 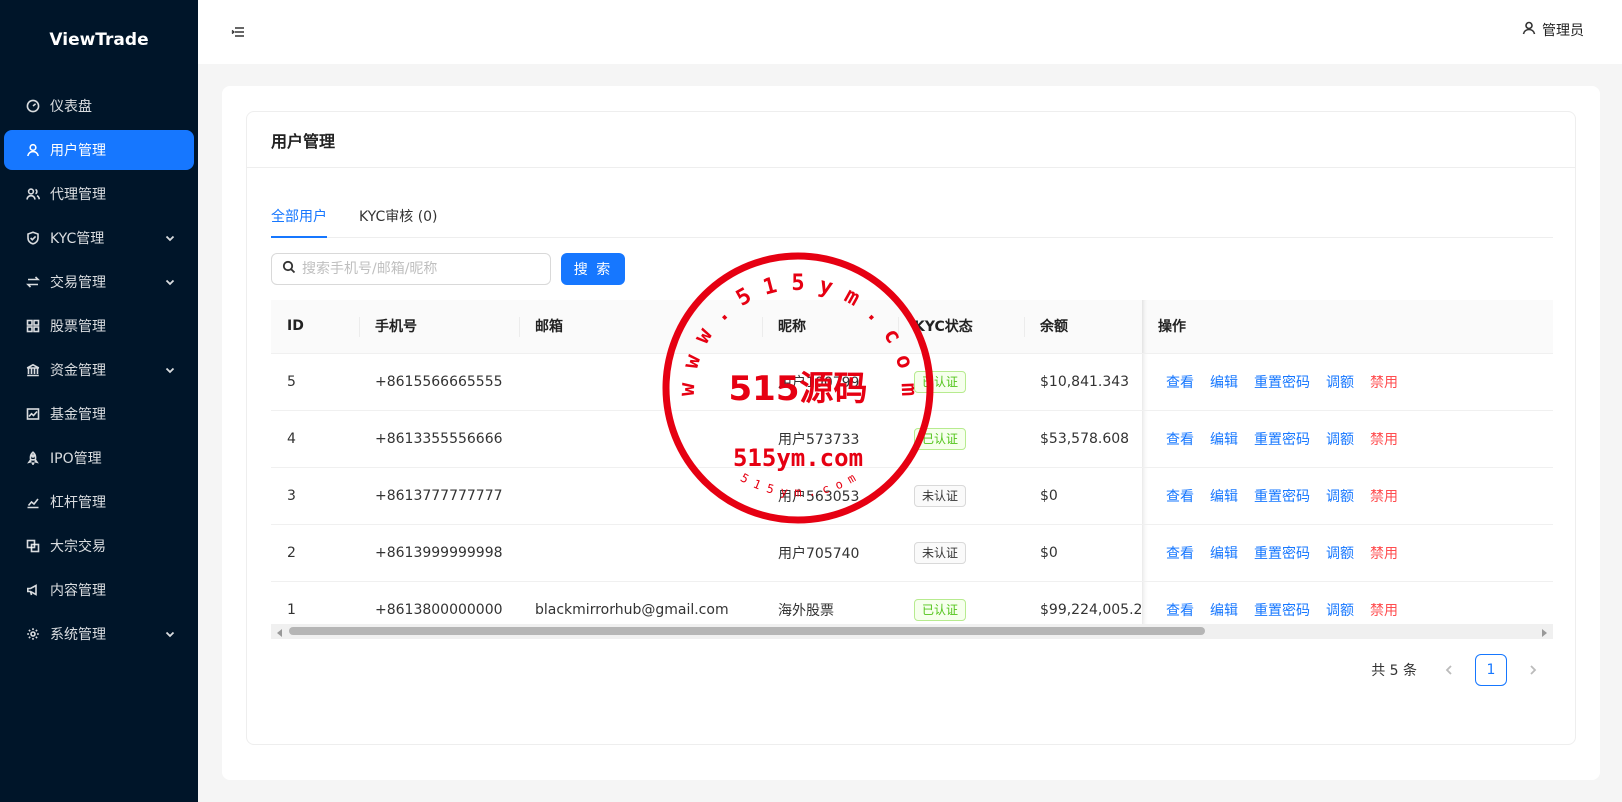 What do you see at coordinates (78, 635) in the screenshot?
I see `sidebar-item-label: 系统管理` at bounding box center [78, 635].